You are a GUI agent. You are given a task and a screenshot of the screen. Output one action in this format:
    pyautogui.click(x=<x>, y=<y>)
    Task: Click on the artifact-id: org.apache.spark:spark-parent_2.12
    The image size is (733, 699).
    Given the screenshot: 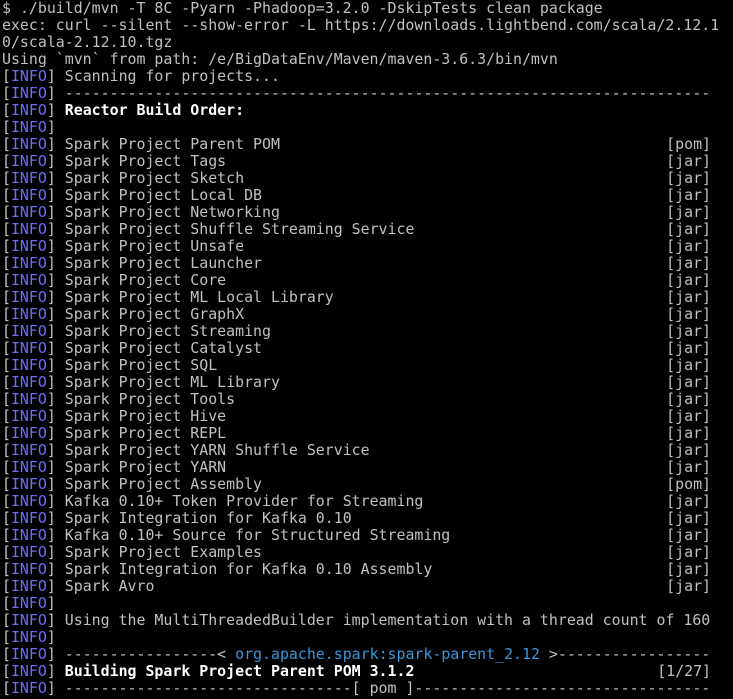 What is the action you would take?
    pyautogui.click(x=387, y=654)
    